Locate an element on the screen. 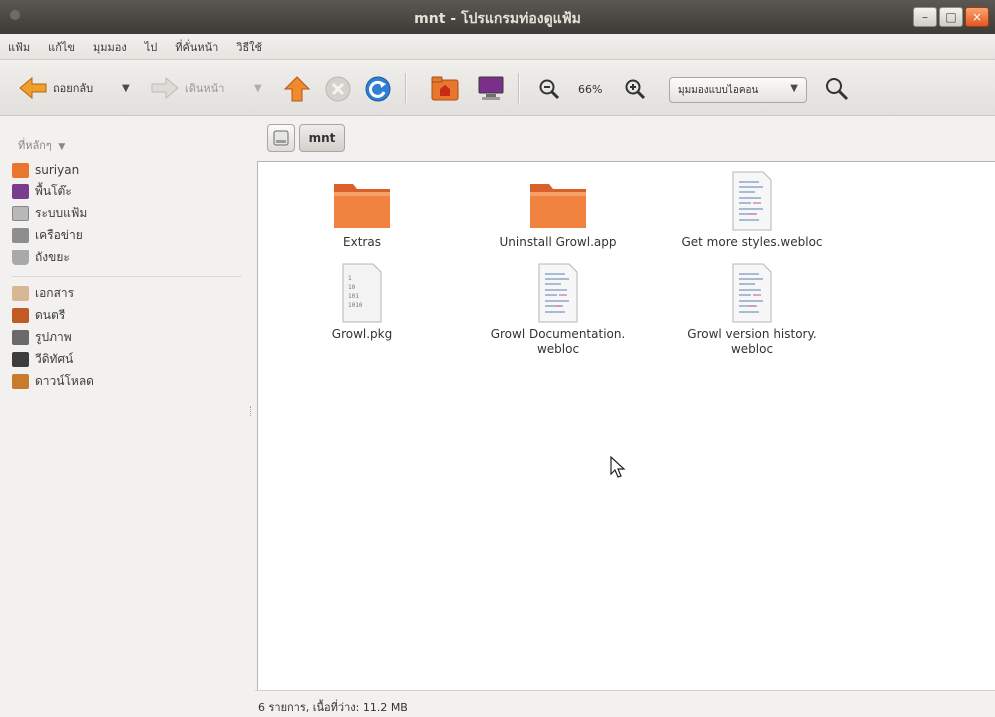  computer-icon is located at coordinates (491, 88).